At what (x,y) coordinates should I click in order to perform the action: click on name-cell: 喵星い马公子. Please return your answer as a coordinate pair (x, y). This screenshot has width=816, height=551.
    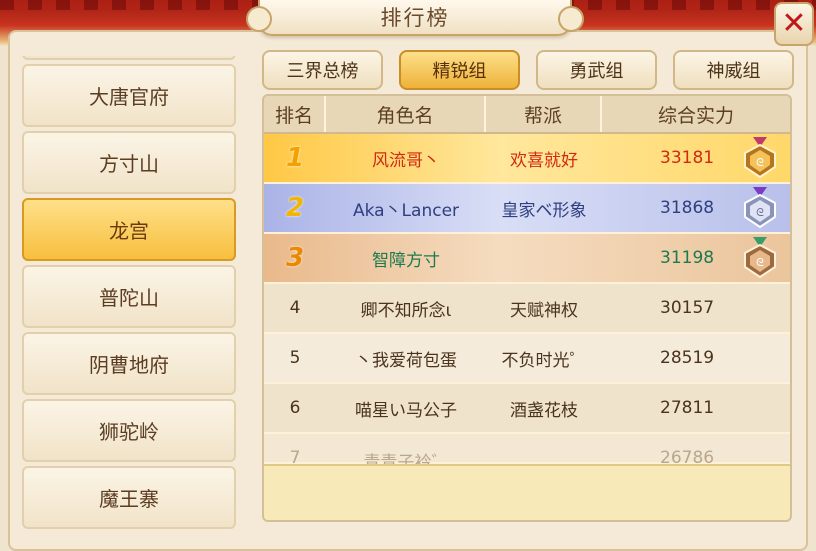
    Looking at the image, I should click on (406, 410).